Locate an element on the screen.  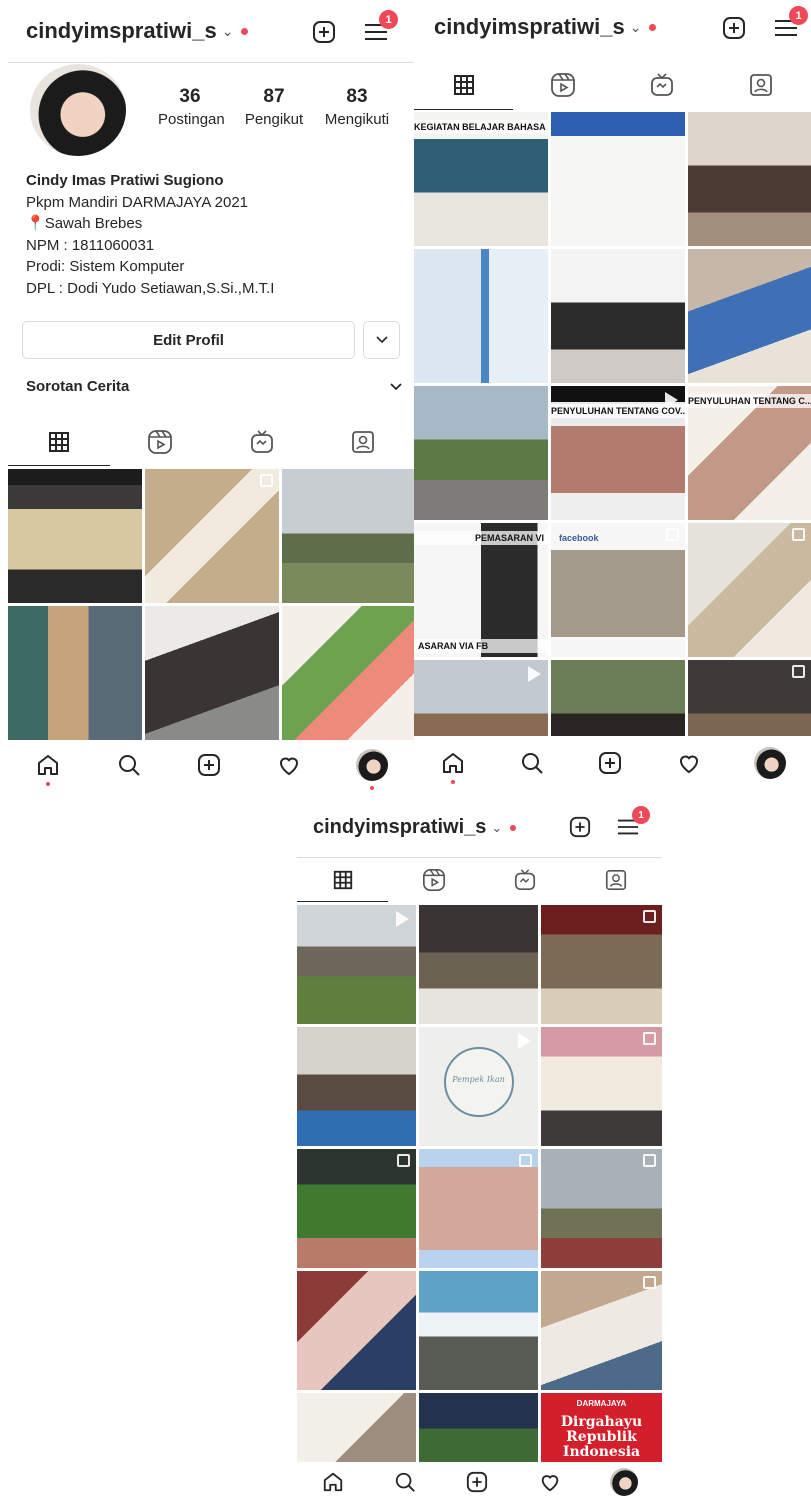
grid-icon is located at coordinates (463, 85).